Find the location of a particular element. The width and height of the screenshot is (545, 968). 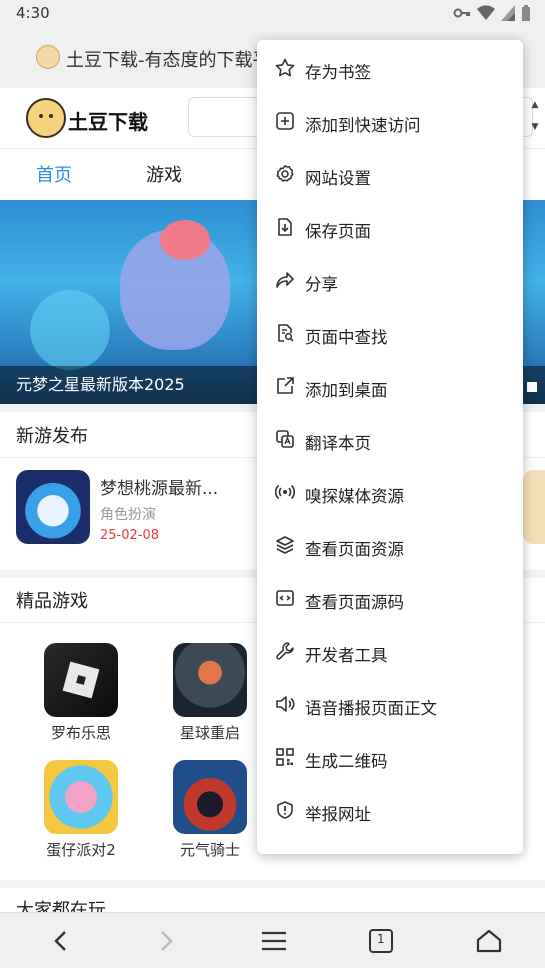

menu-item-label: 添加到桌面 is located at coordinates (346, 390).